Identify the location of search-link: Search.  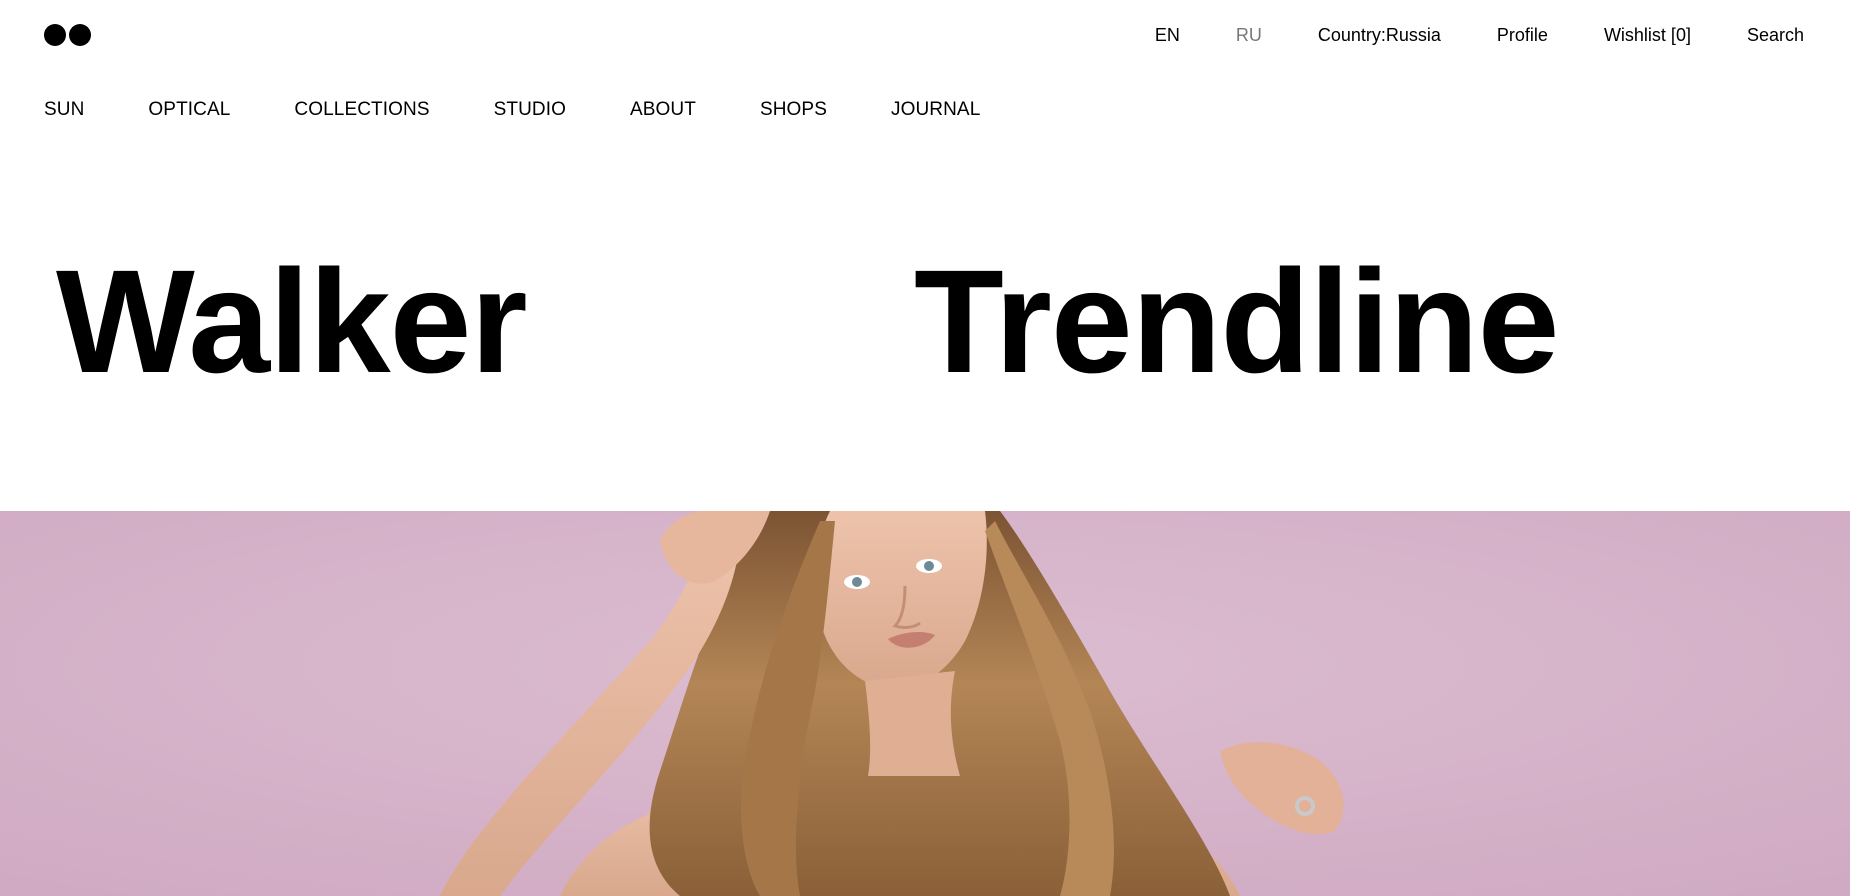
(1775, 35).